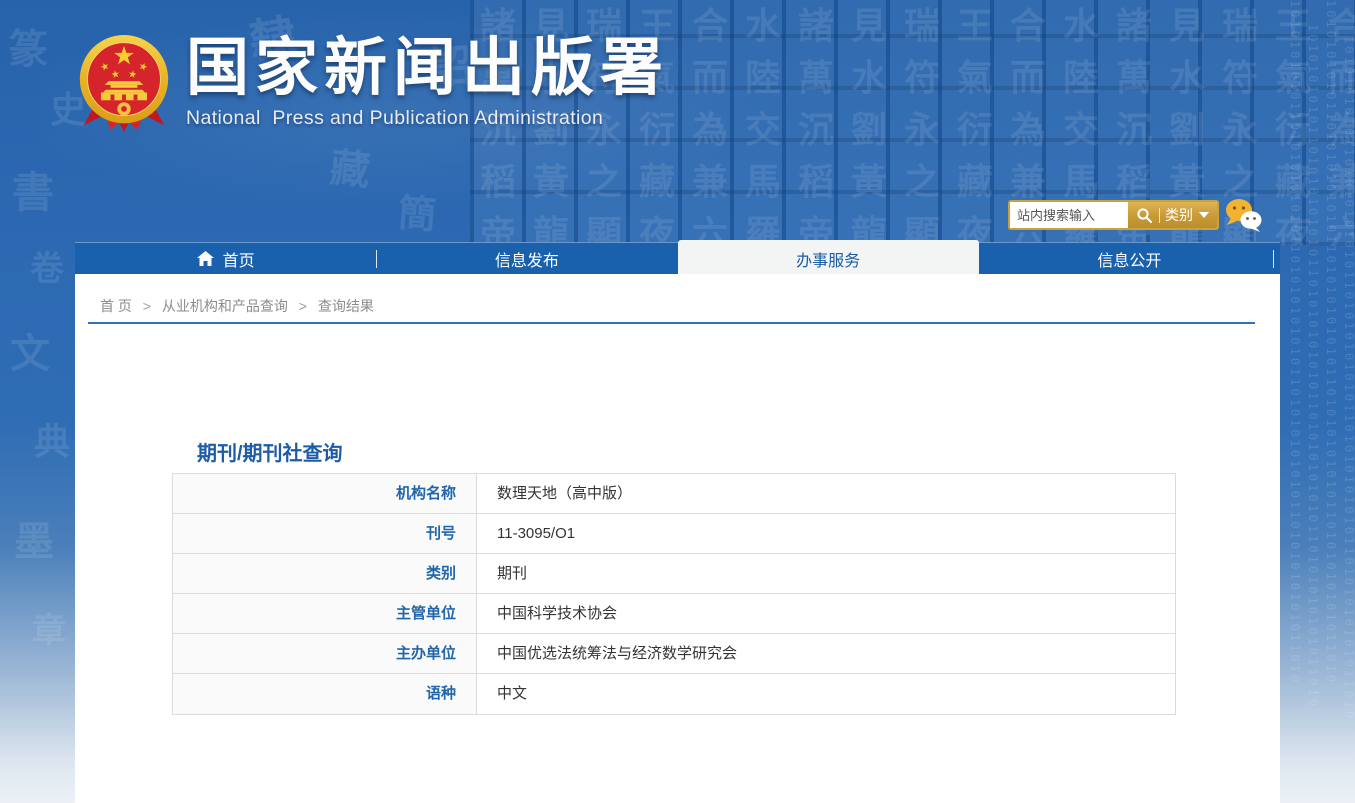  What do you see at coordinates (325, 653) in the screenshot?
I see `row-label: 主办单位` at bounding box center [325, 653].